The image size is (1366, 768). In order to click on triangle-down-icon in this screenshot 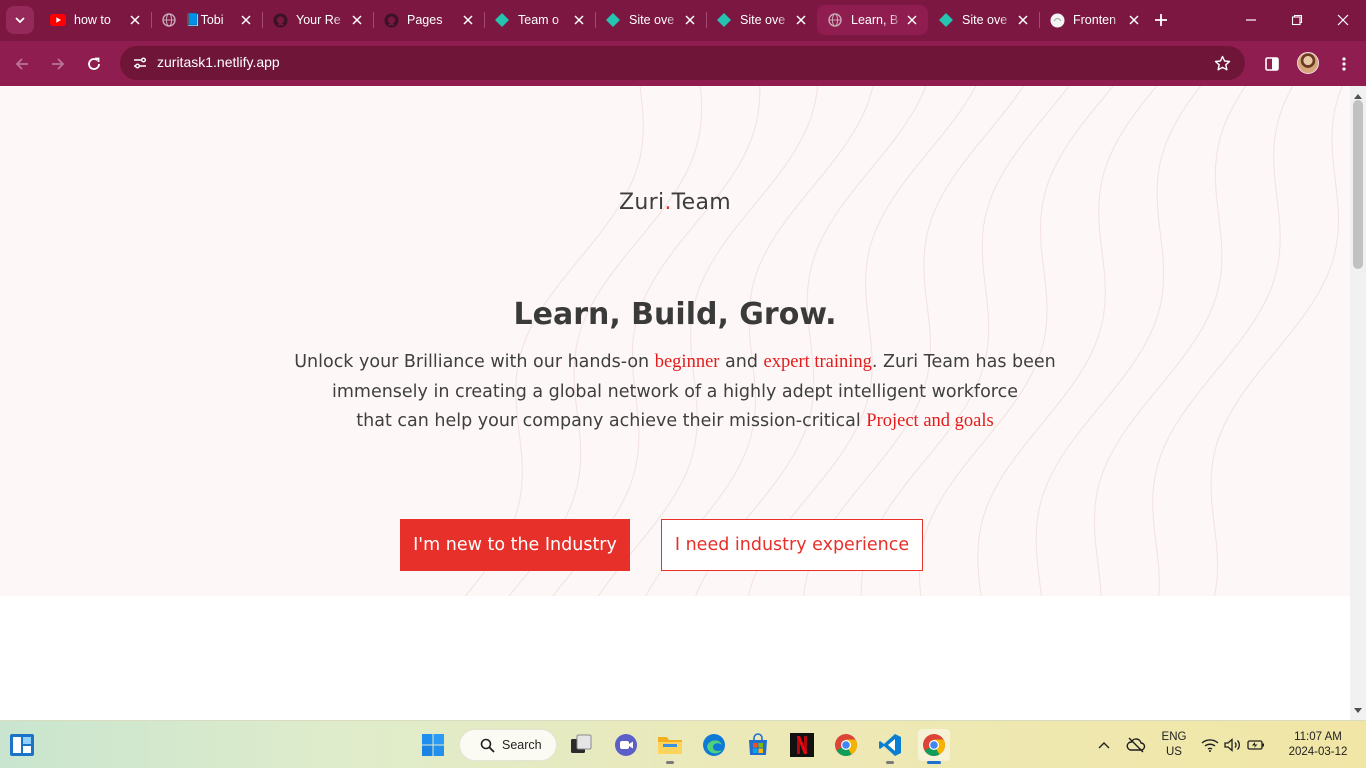, I will do `click(1358, 710)`.